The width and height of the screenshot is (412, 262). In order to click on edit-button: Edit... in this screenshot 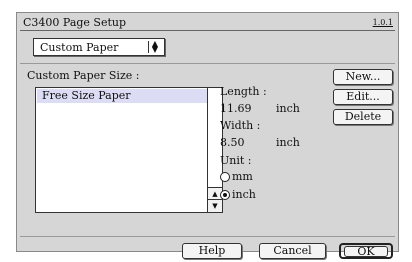, I will do `click(363, 97)`.